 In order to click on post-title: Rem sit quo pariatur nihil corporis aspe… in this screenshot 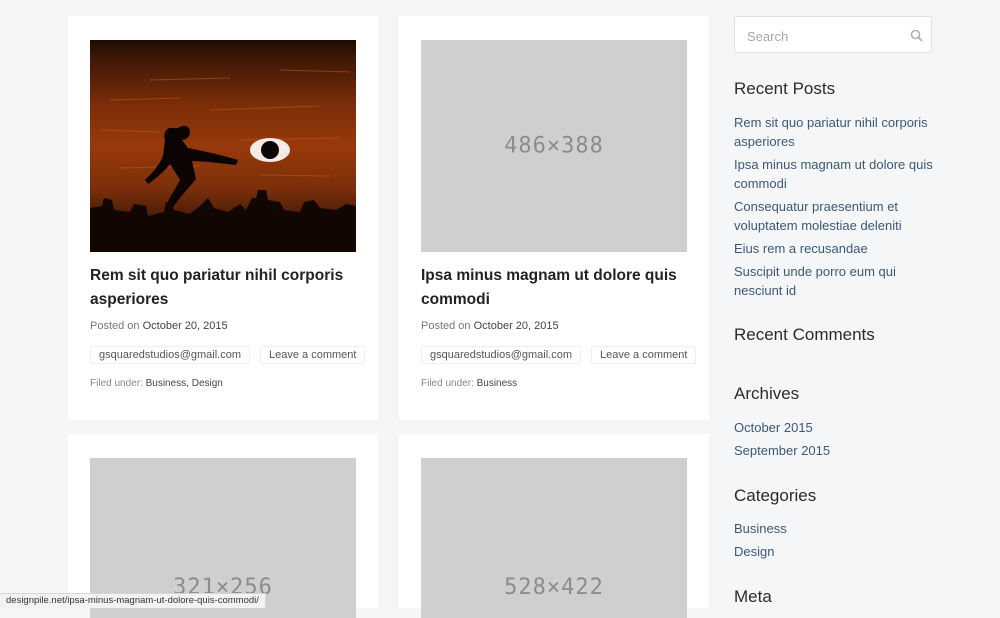, I will do `click(225, 288)`.